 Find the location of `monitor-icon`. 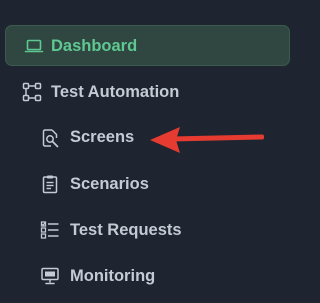

monitor-icon is located at coordinates (50, 276).